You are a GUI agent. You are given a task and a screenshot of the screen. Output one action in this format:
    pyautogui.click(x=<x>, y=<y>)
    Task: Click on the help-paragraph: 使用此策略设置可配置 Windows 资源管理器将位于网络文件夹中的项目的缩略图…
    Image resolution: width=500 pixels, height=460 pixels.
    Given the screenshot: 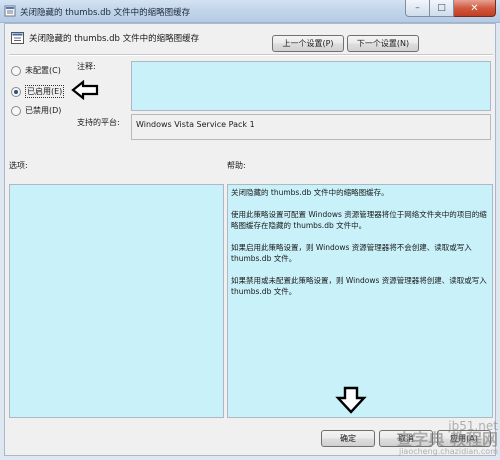 What is the action you would take?
    pyautogui.click(x=359, y=220)
    